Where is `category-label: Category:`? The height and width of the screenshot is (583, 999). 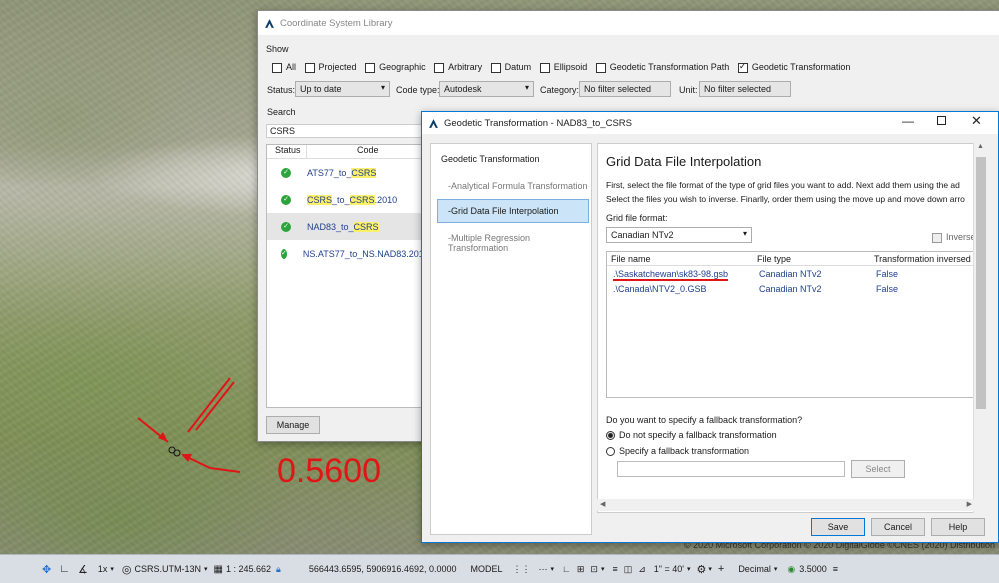
category-label: Category: is located at coordinates (560, 90).